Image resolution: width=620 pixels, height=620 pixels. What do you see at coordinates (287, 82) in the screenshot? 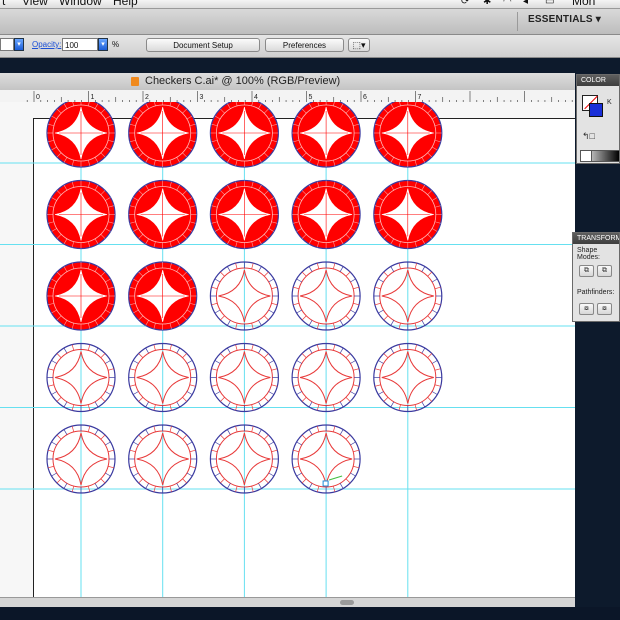
I see `document-tab: Checkers C.ai* @ 100% (RGB/Preview)` at bounding box center [287, 82].